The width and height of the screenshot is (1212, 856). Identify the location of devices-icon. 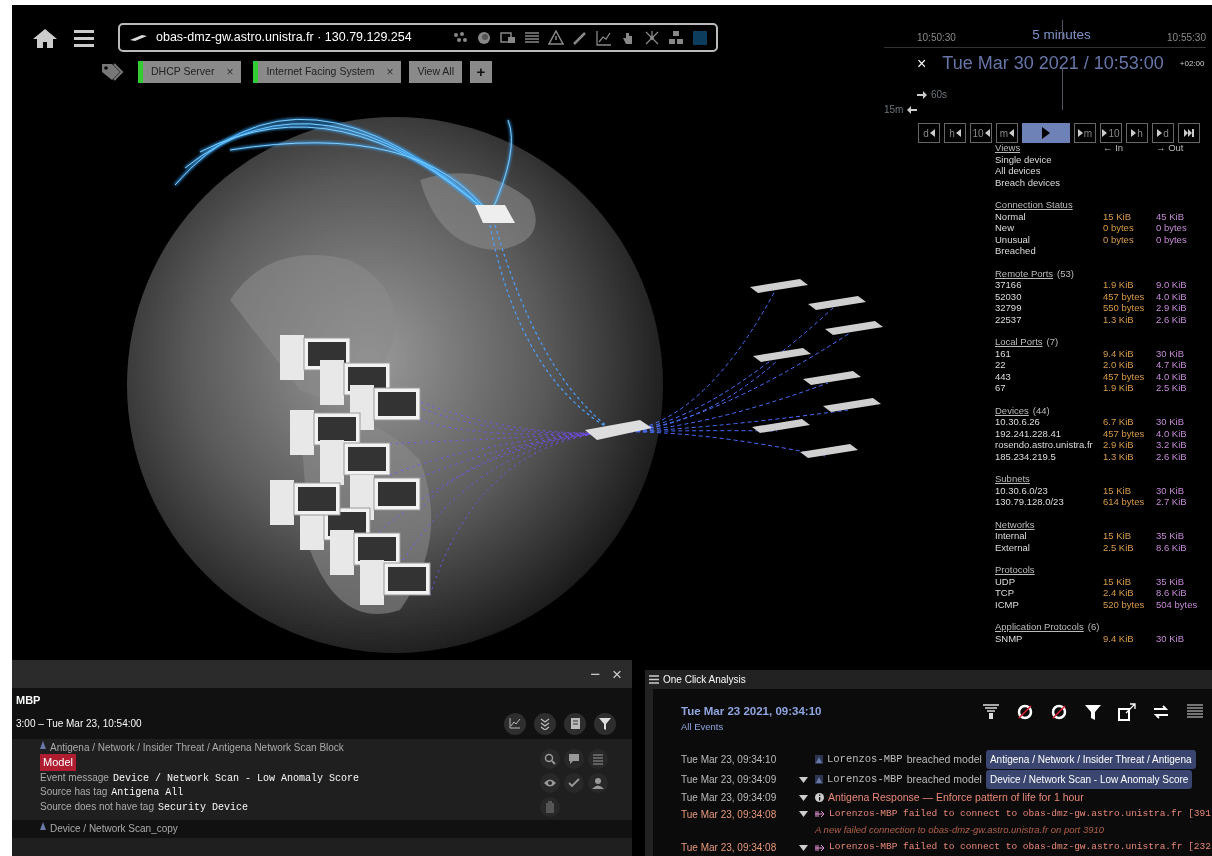
(508, 37).